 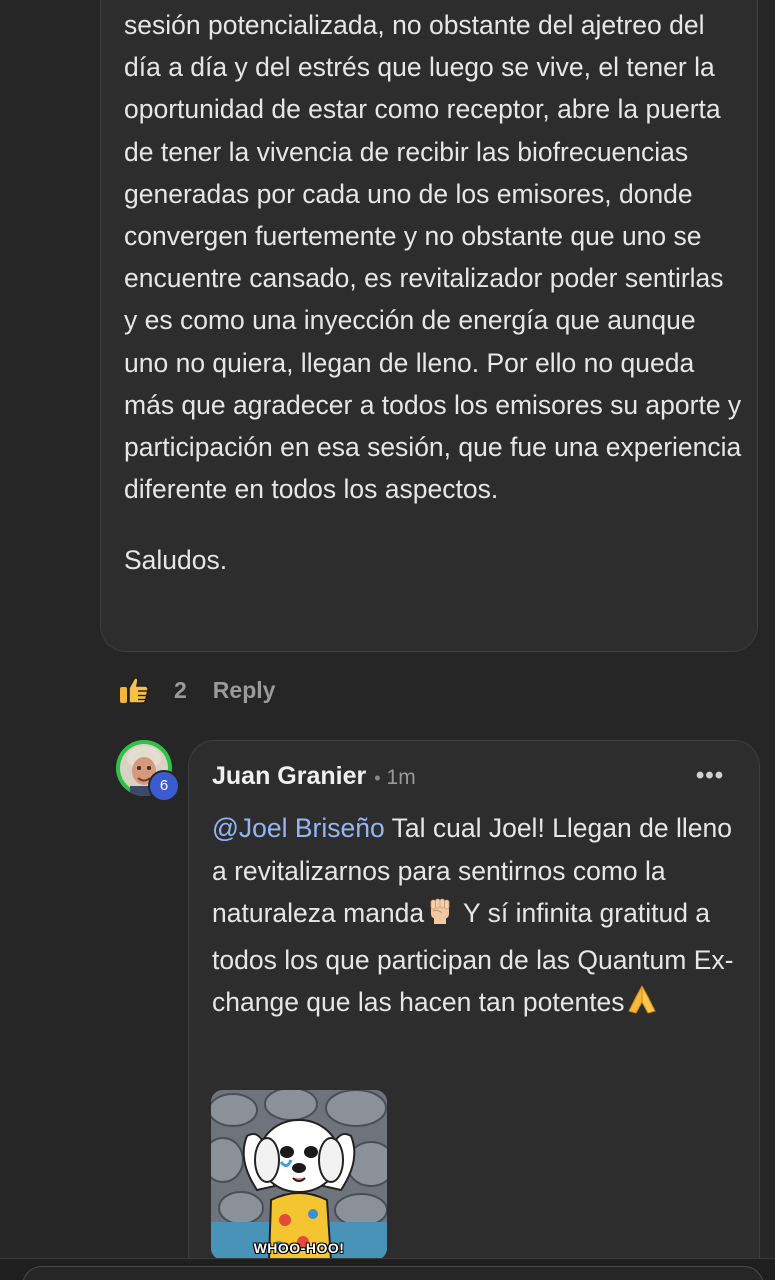 I want to click on thumbs-up-icon, so click(x=134, y=690).